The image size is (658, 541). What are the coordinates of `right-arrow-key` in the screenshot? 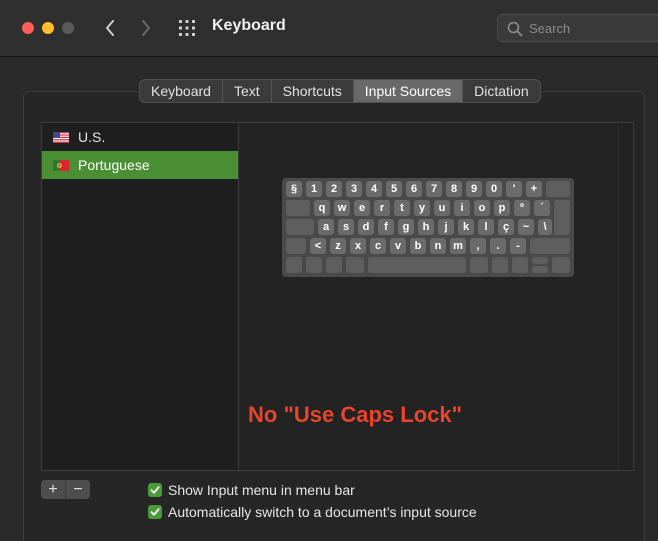 It's located at (561, 265).